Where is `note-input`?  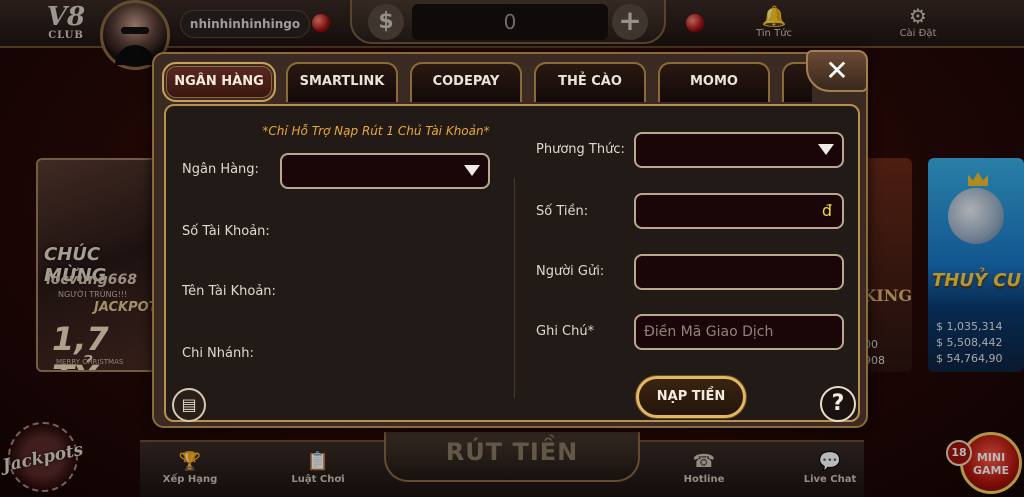
note-input is located at coordinates (739, 332).